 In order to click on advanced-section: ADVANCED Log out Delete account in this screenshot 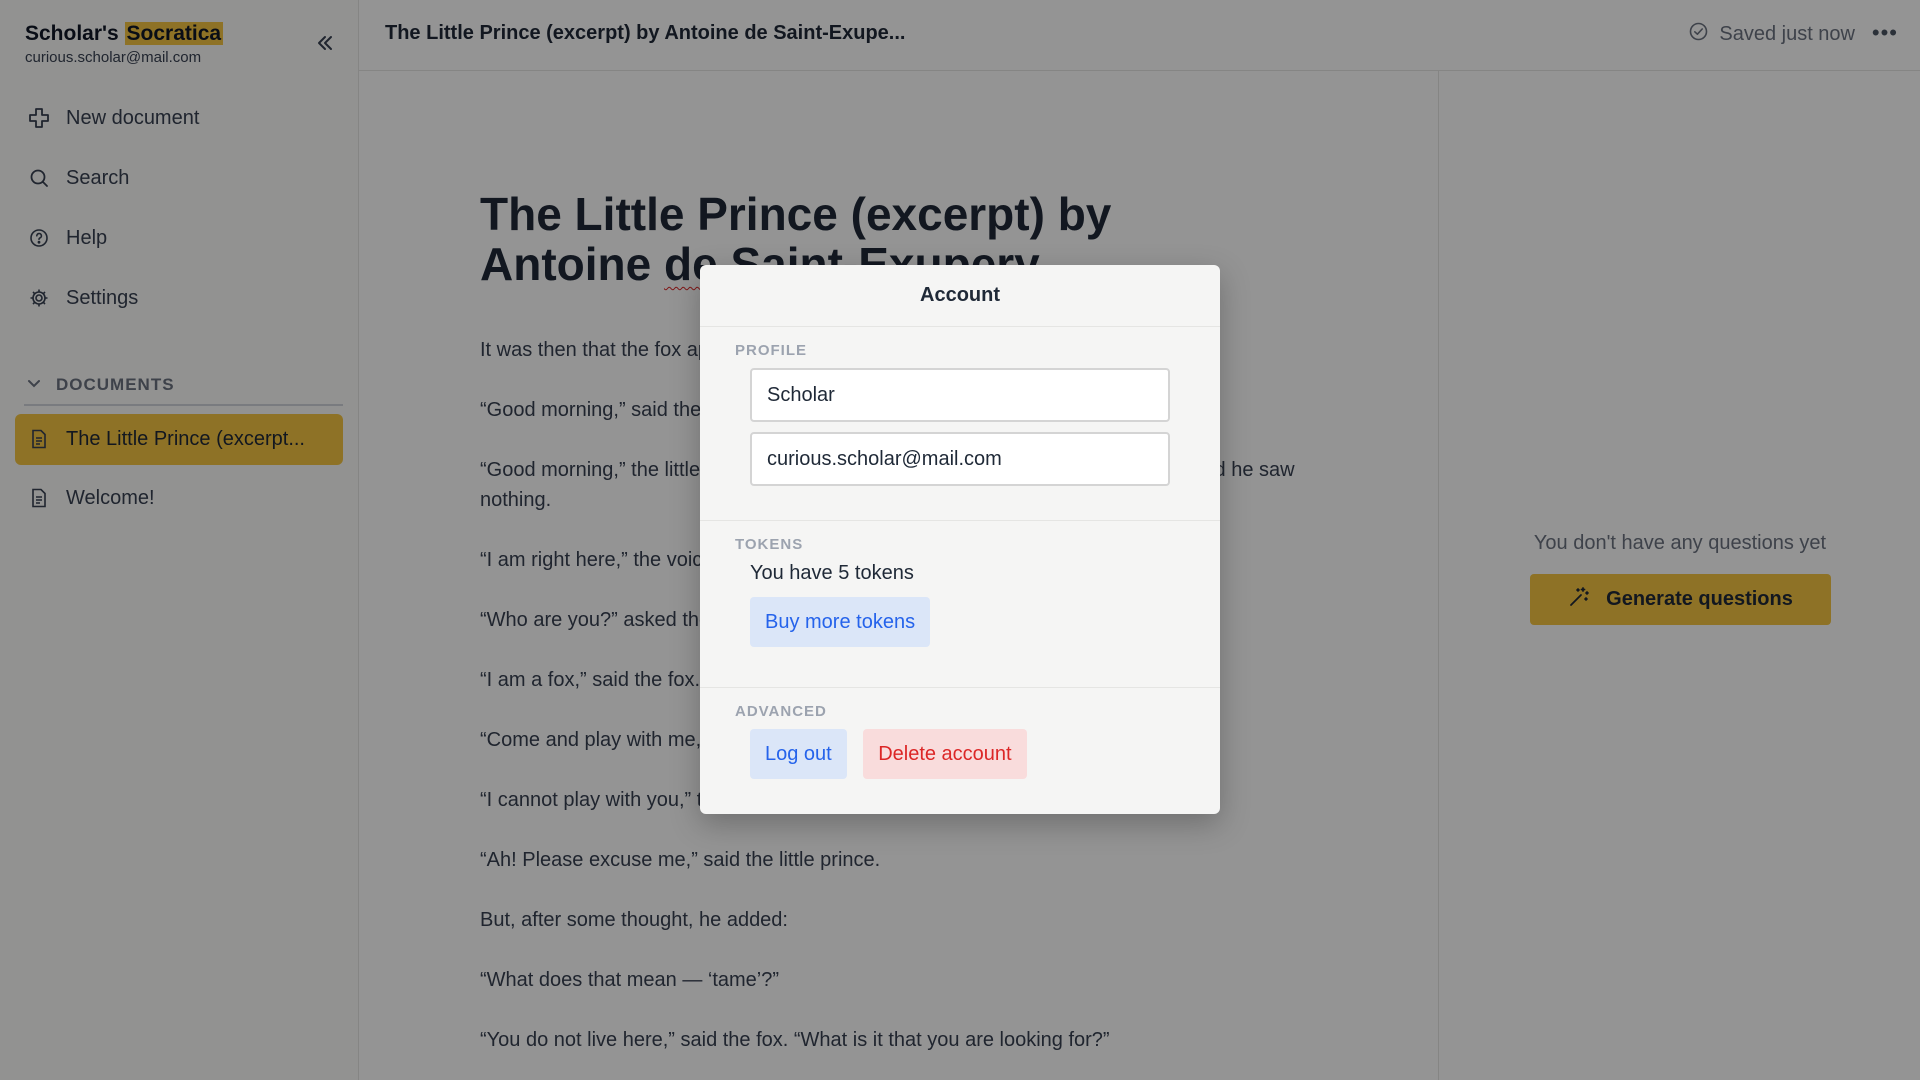, I will do `click(960, 733)`.